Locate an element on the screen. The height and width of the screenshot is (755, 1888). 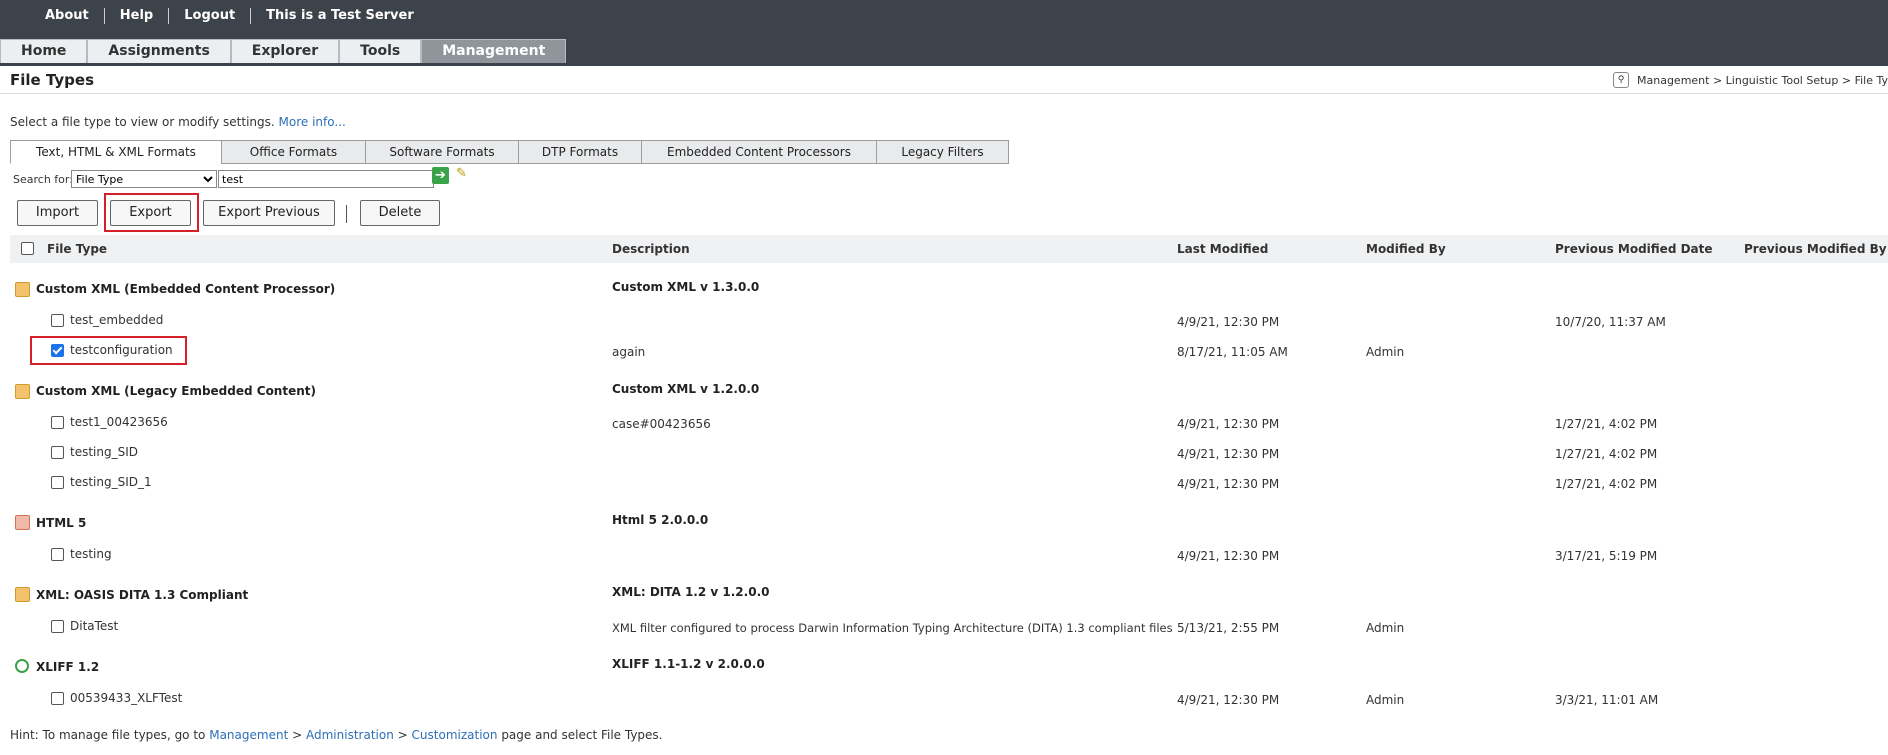
top-links: About Help Logout This is a Test Server is located at coordinates (229, 16).